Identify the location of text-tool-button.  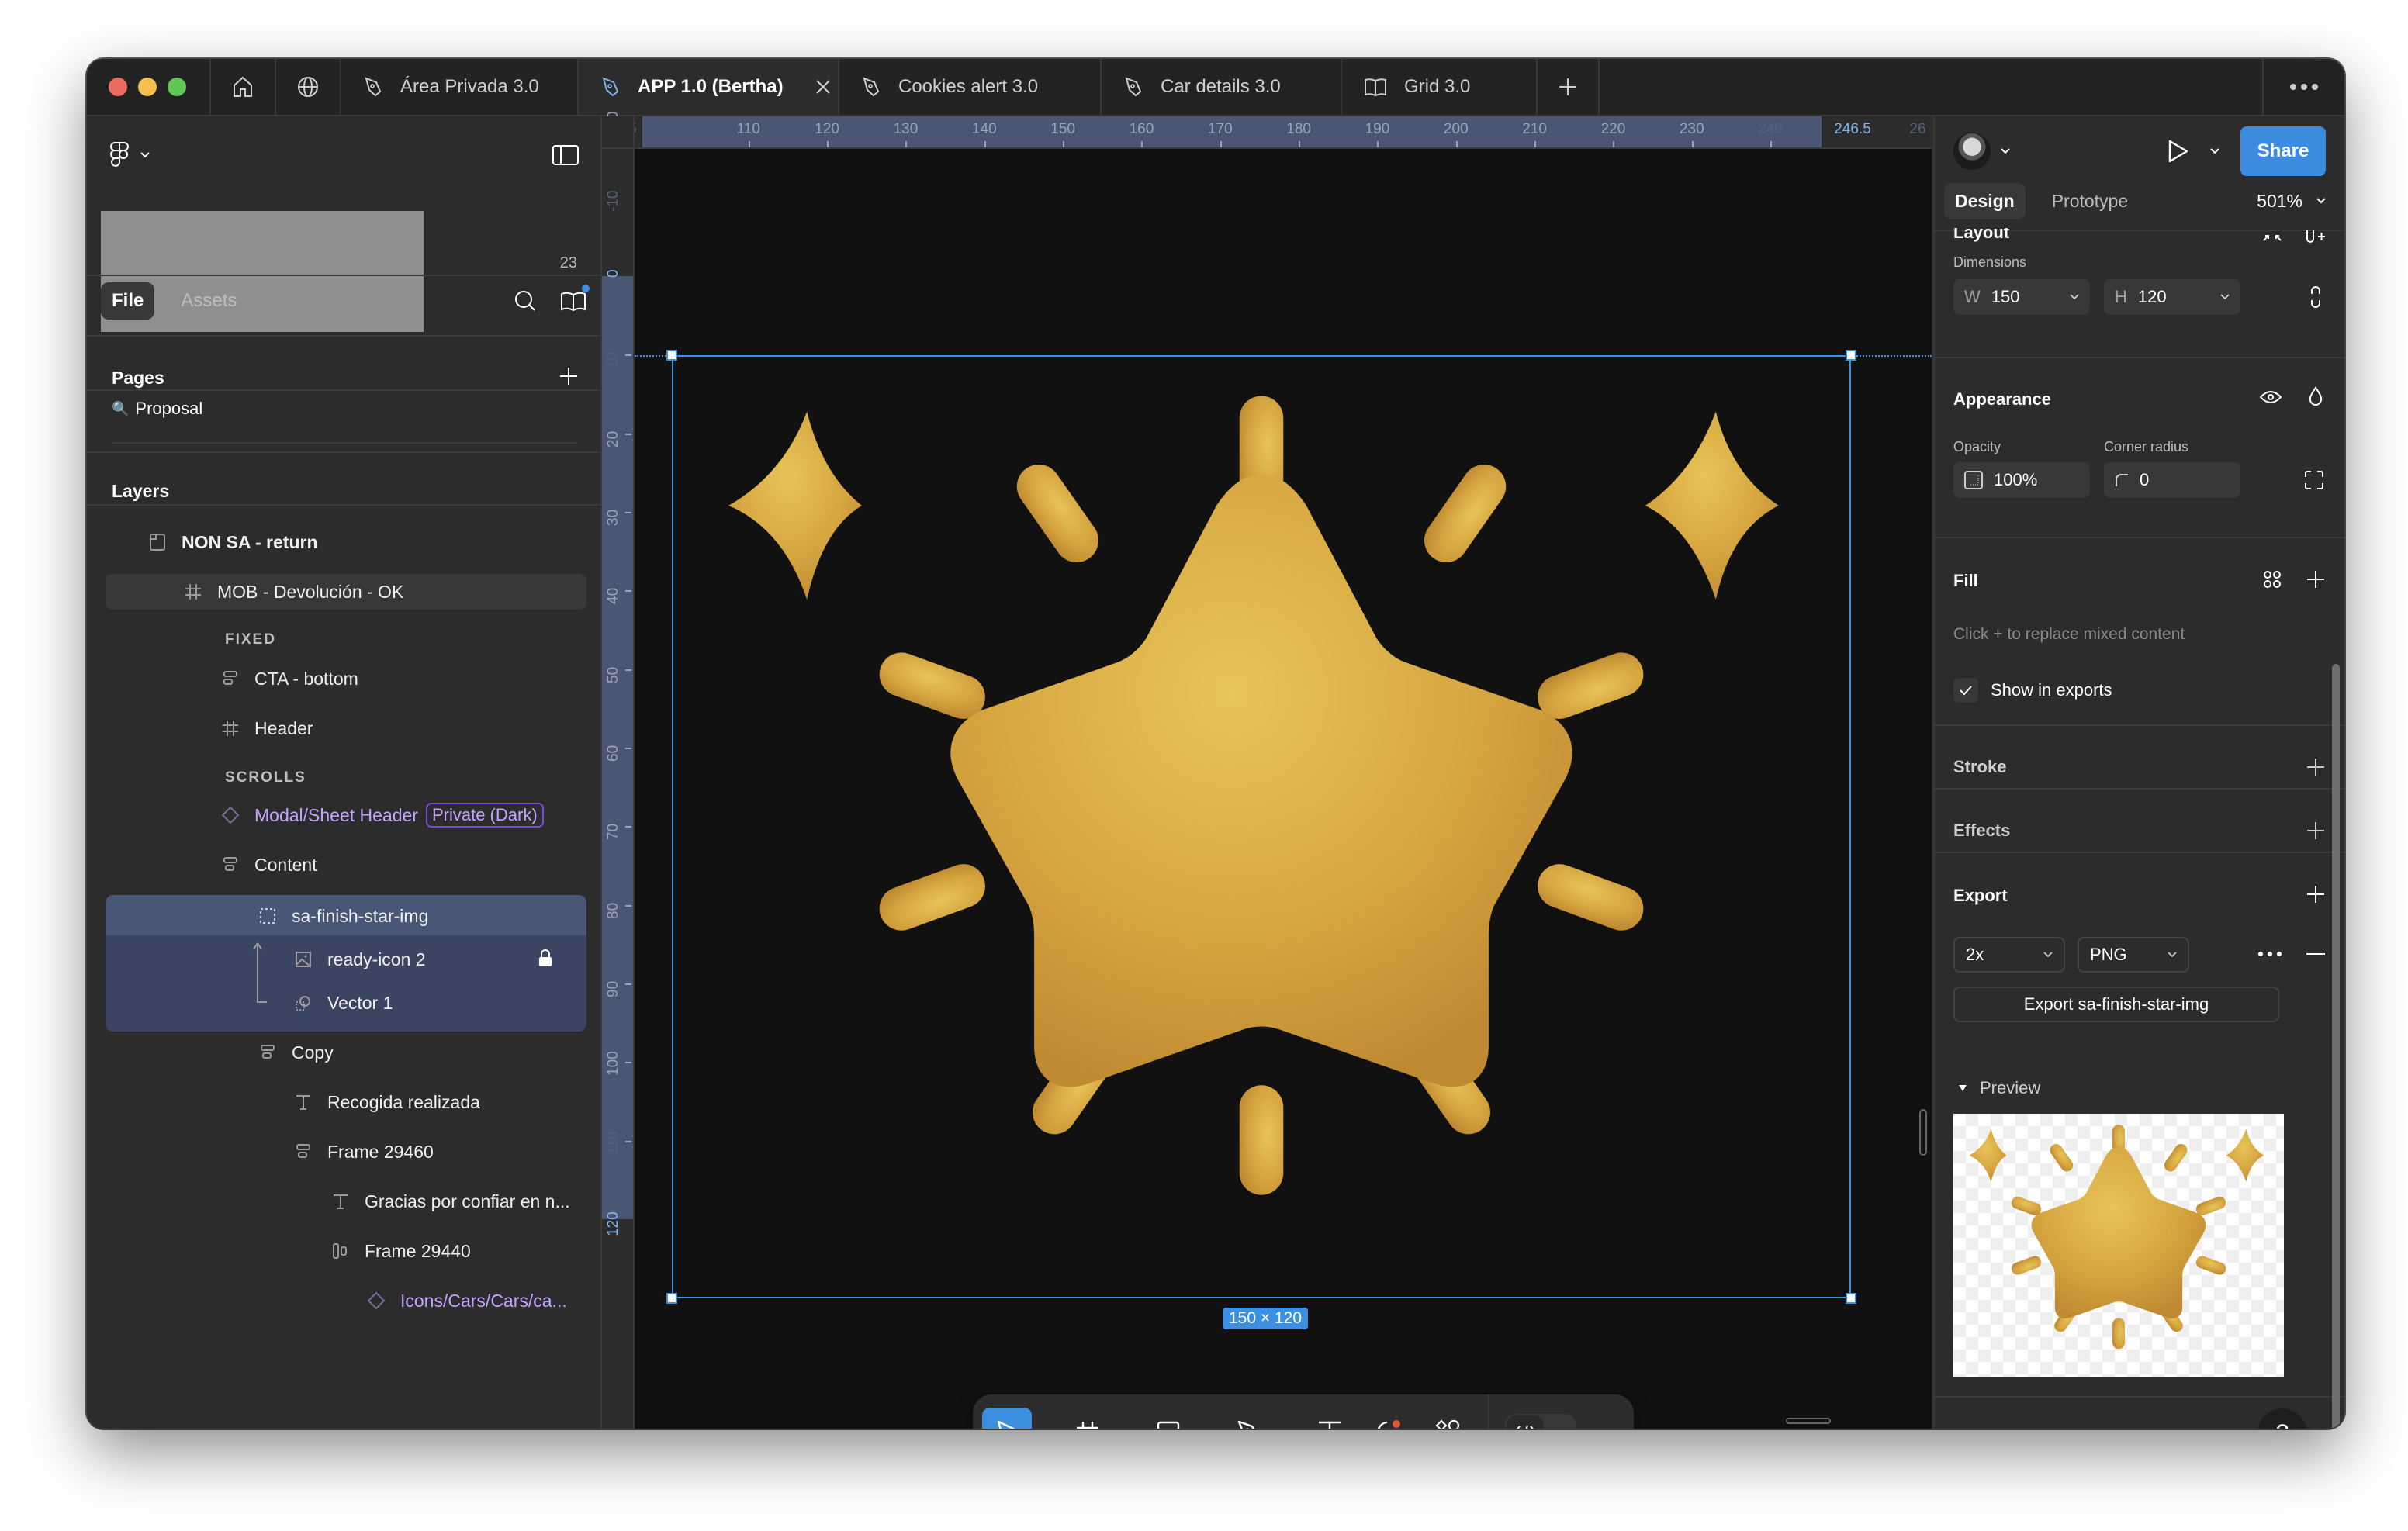
(1329, 1418).